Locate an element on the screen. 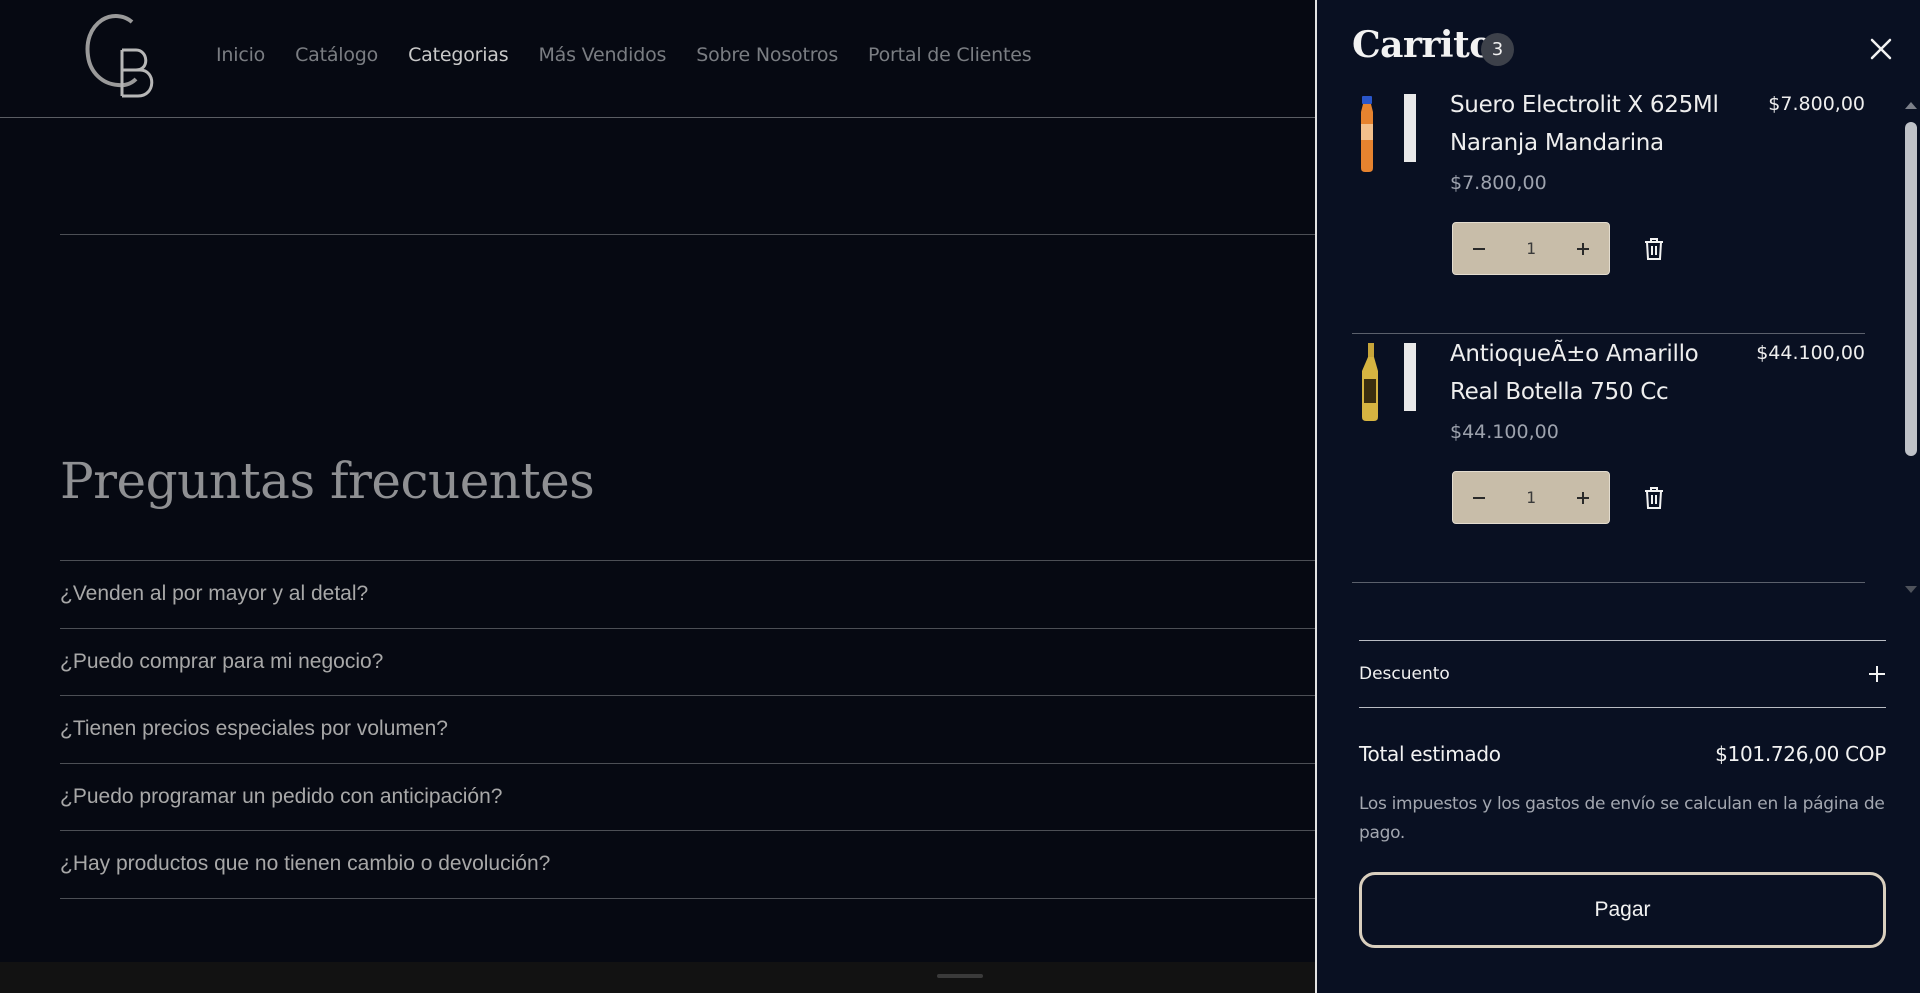  nav-item-catalogo: Catálogo is located at coordinates (336, 55).